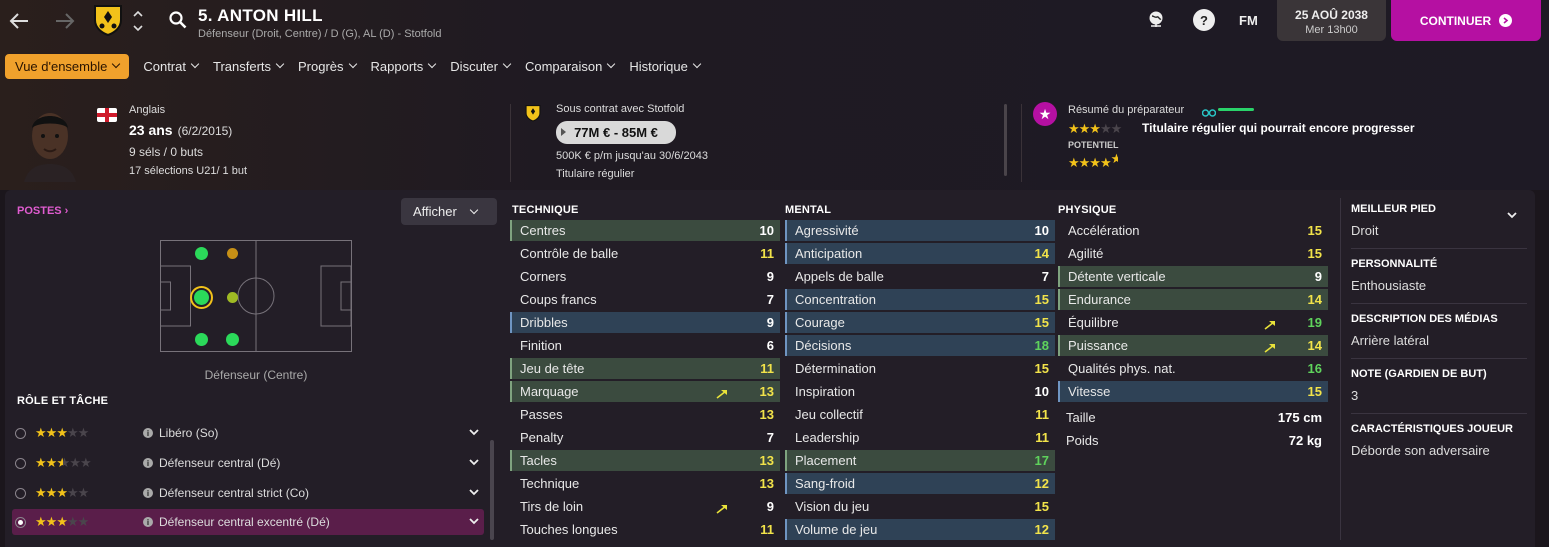  Describe the element at coordinates (1193, 276) in the screenshot. I see `attribute-row: Détente verticale 9` at that location.